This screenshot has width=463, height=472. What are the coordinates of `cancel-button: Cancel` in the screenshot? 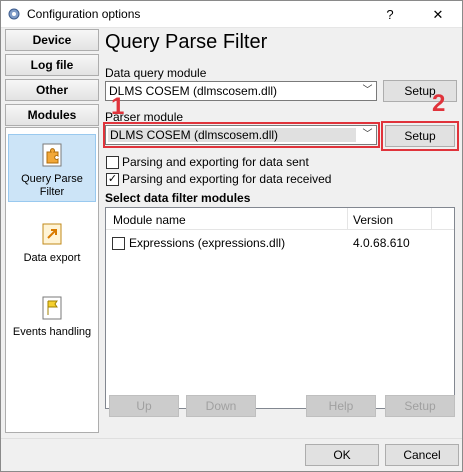 It's located at (422, 455).